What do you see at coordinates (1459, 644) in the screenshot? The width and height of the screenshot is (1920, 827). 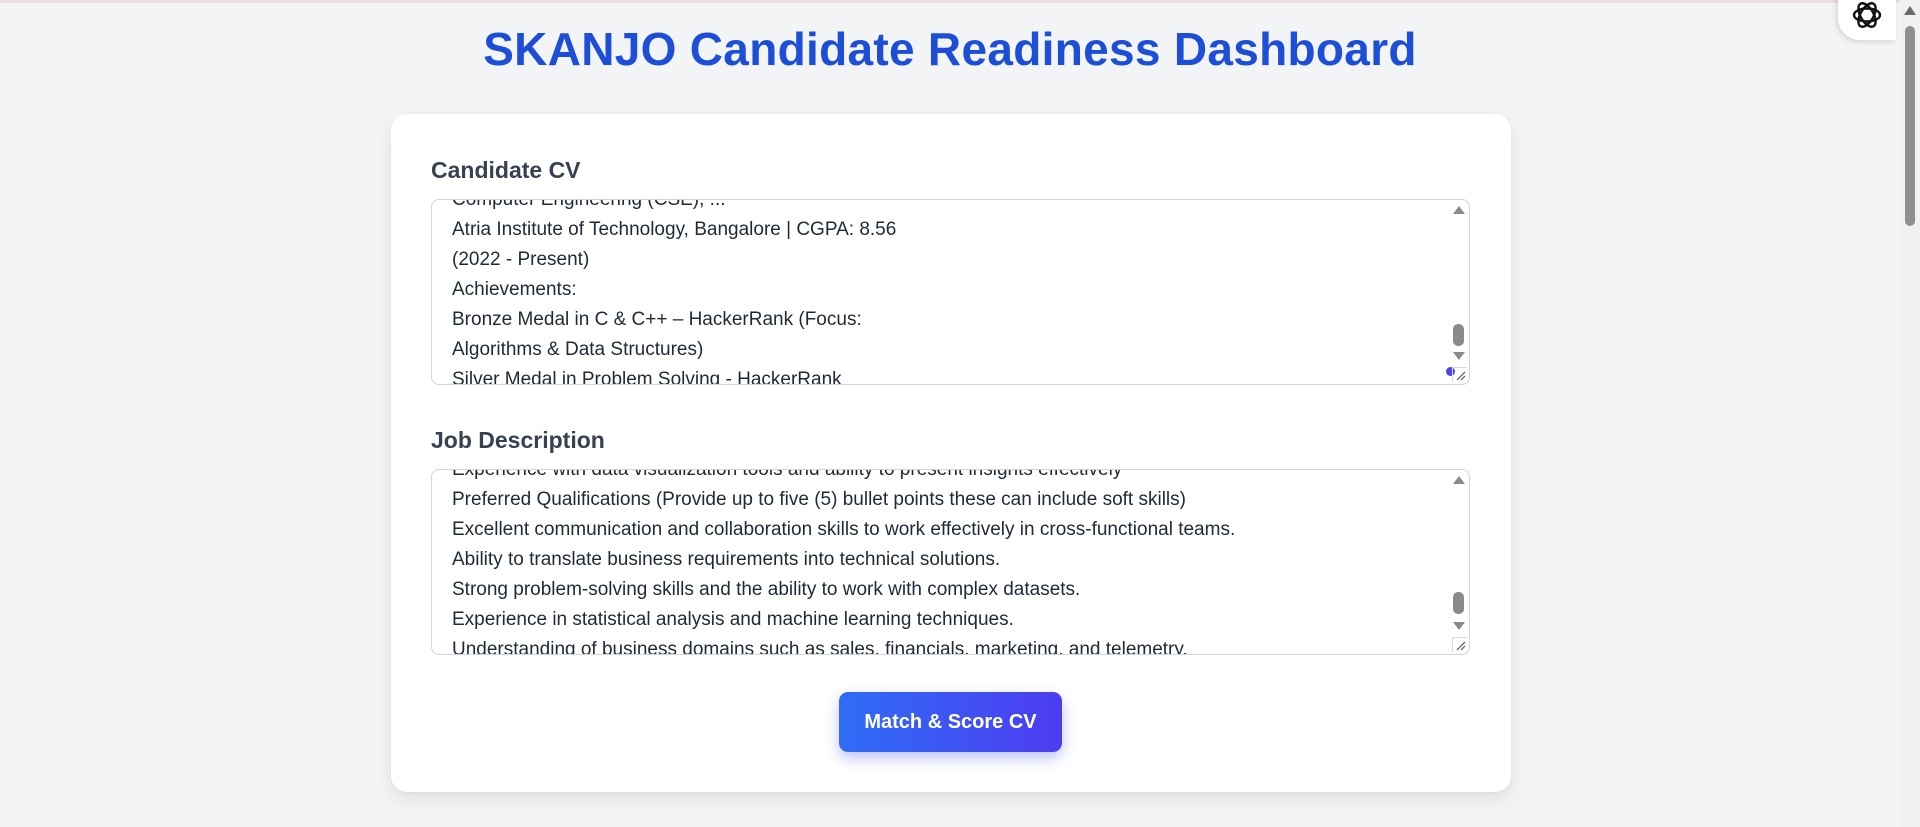 I see `jd-resize-handle-icon` at bounding box center [1459, 644].